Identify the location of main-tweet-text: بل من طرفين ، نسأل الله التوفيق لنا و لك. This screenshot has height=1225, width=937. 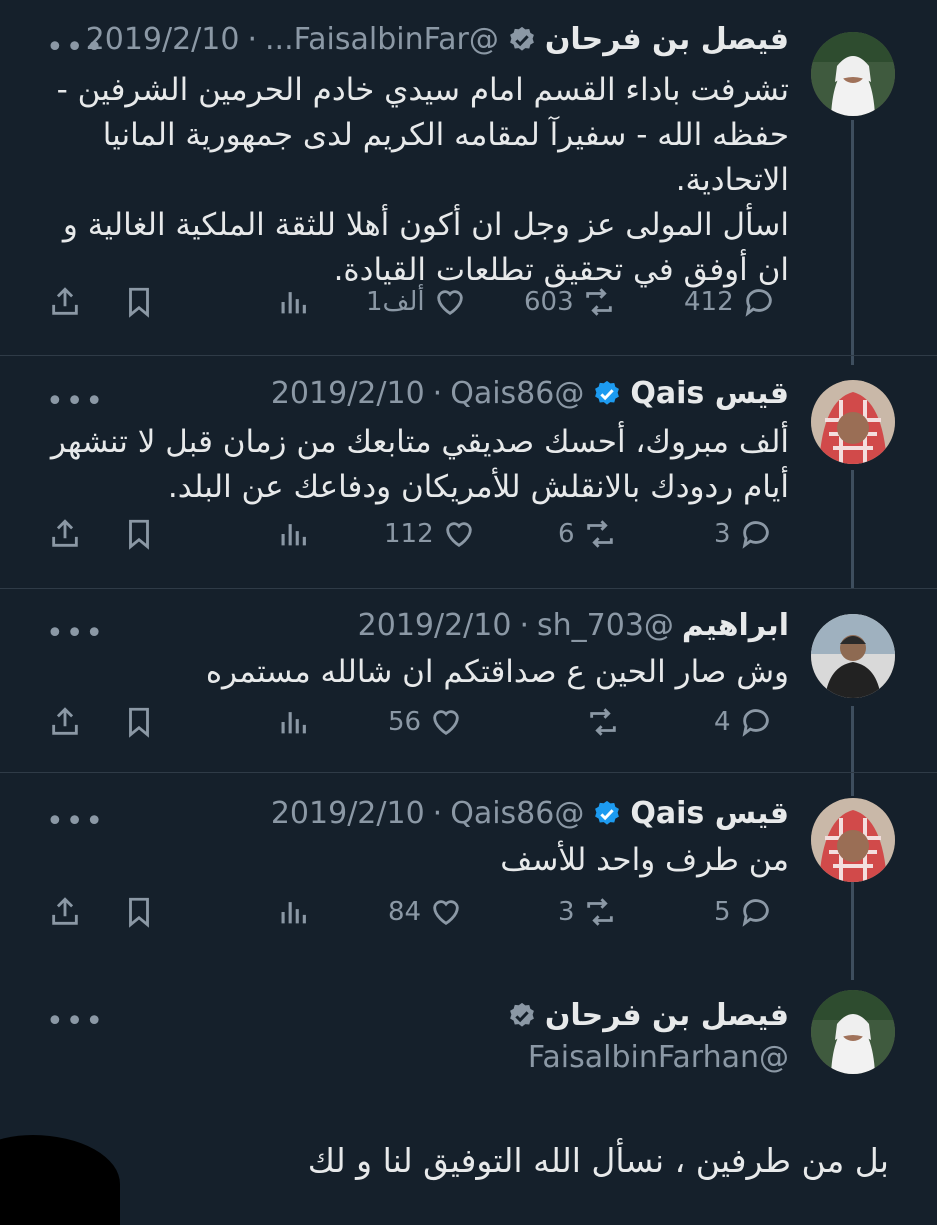
(598, 1160).